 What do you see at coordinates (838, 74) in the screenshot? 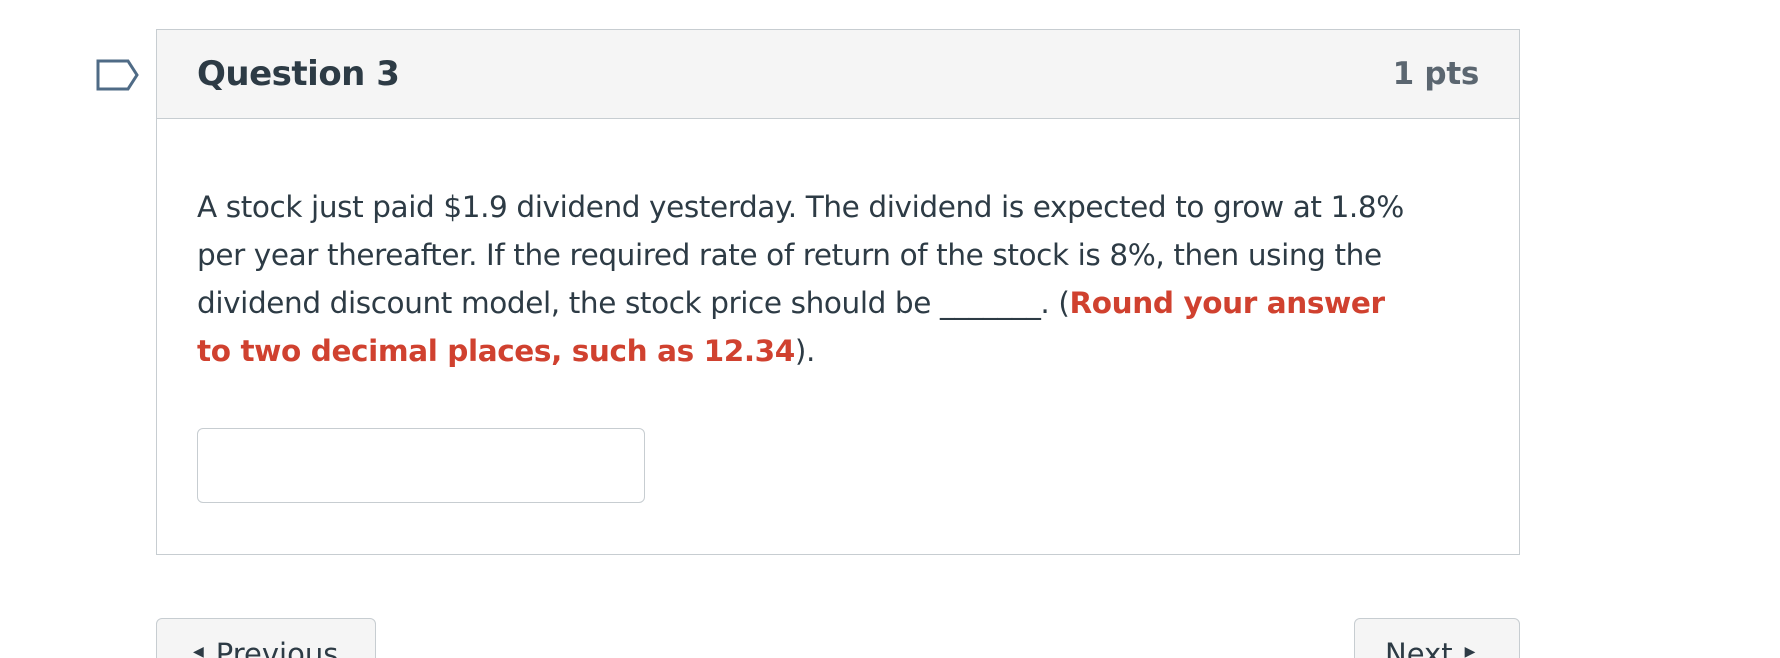
I see `question-header: Question 3 1 pts` at bounding box center [838, 74].